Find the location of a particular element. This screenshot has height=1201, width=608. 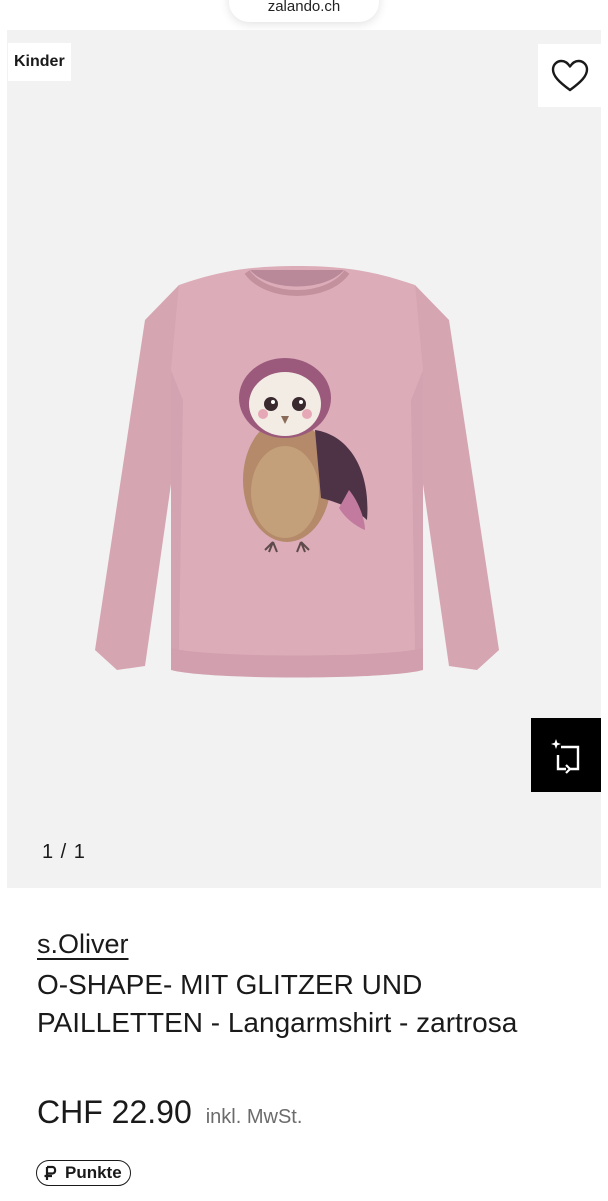

points-badge: Punkte is located at coordinates (83, 1173).